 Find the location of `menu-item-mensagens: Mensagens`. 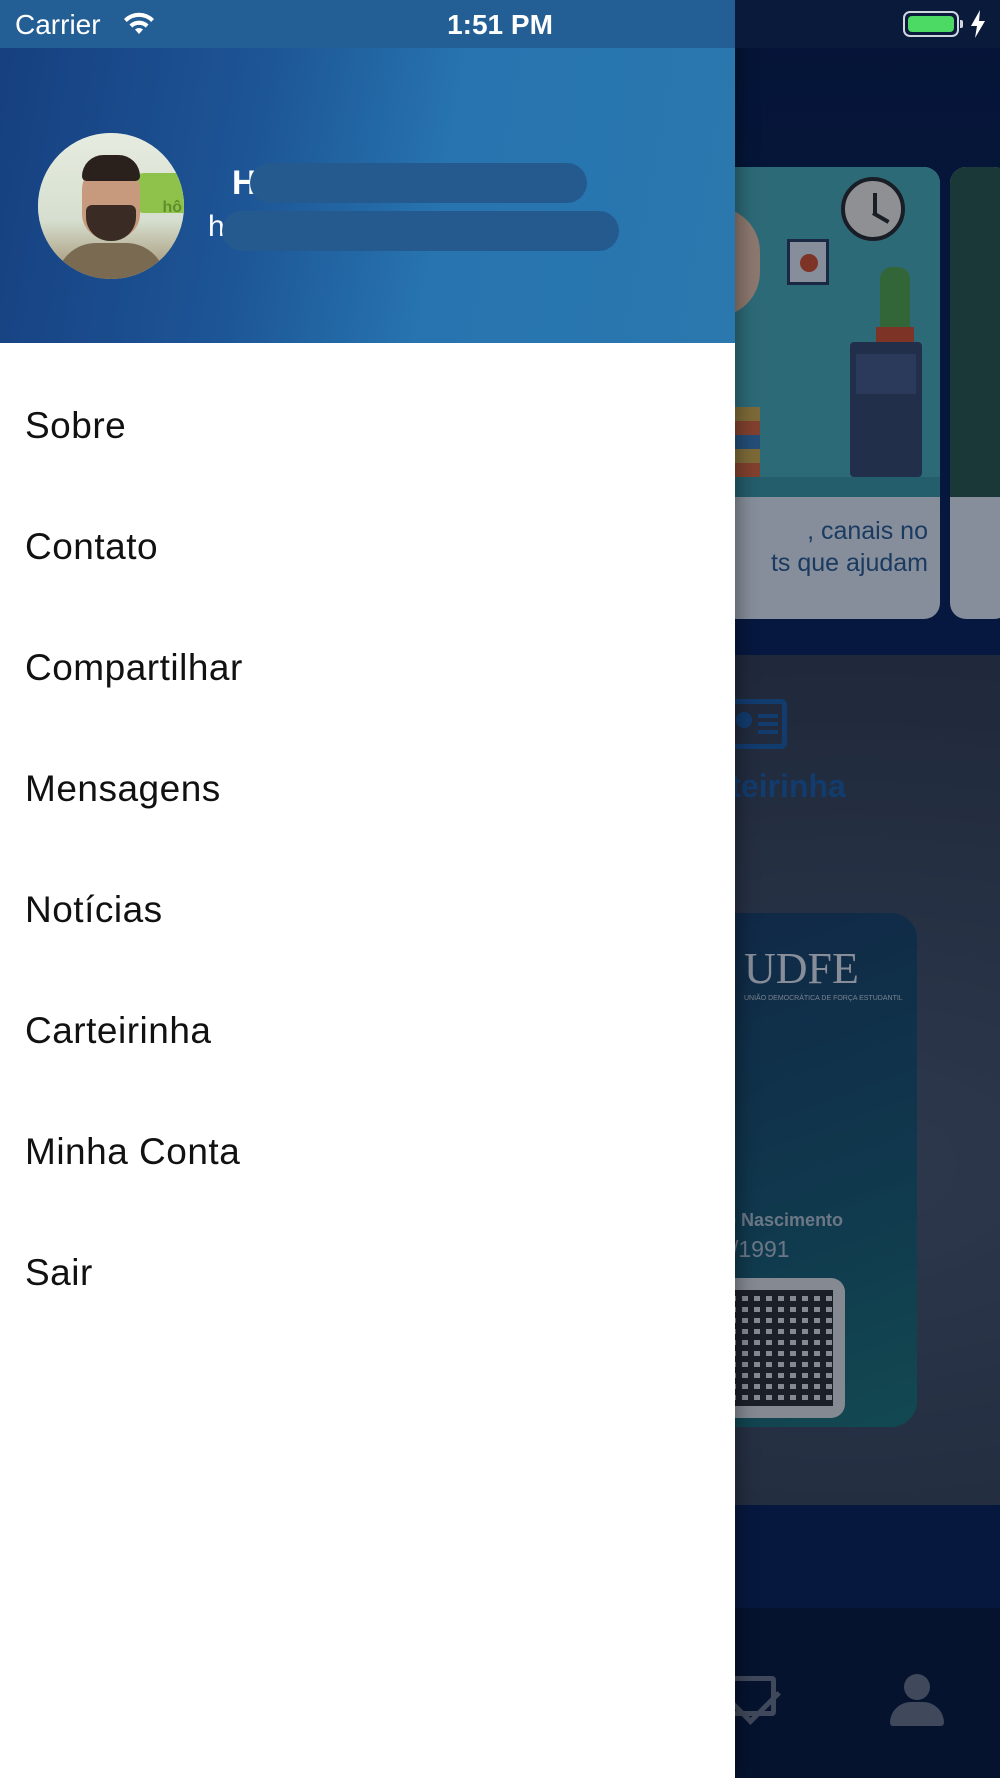

menu-item-mensagens: Mensagens is located at coordinates (367, 788).